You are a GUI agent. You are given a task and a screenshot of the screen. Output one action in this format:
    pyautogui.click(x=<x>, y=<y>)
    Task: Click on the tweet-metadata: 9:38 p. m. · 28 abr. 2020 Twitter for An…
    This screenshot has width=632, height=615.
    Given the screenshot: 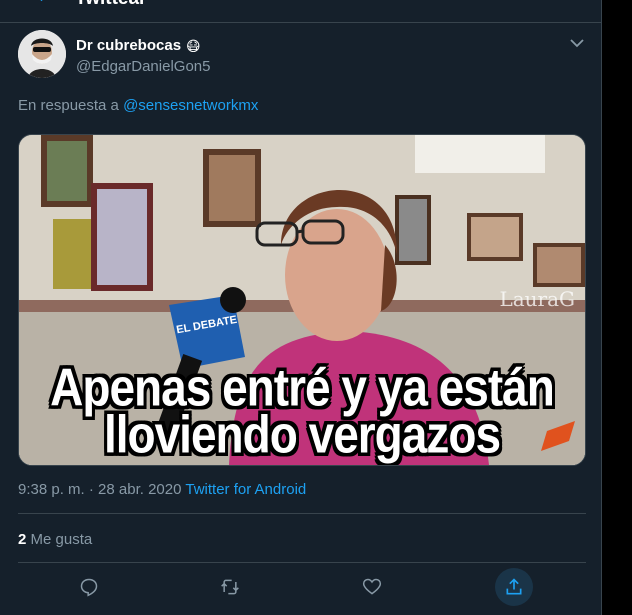 What is the action you would take?
    pyautogui.click(x=162, y=489)
    